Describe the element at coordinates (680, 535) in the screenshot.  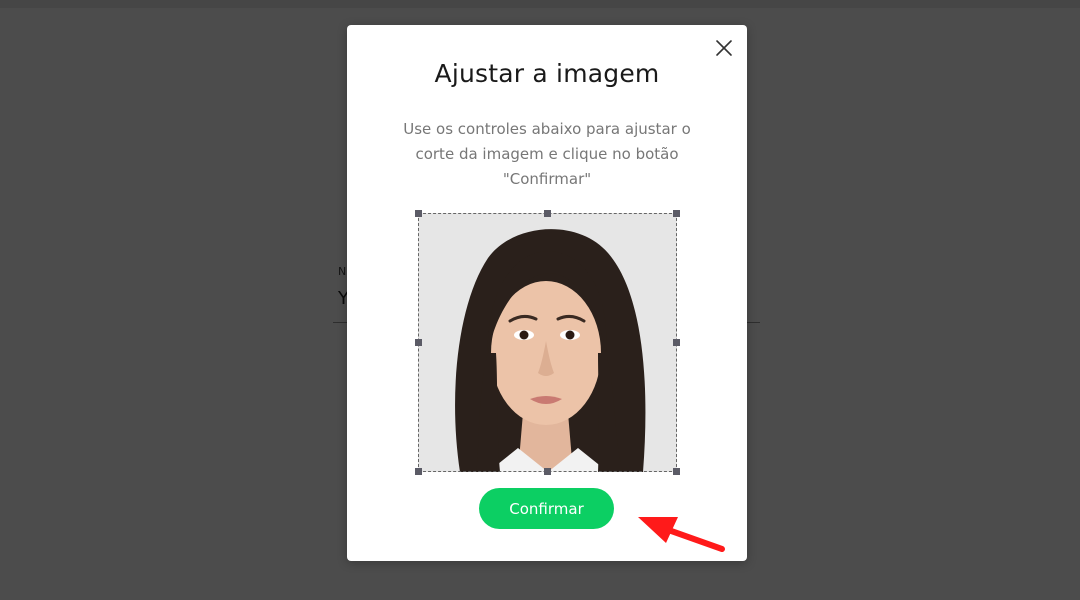
I see `red-arrow-icon` at that location.